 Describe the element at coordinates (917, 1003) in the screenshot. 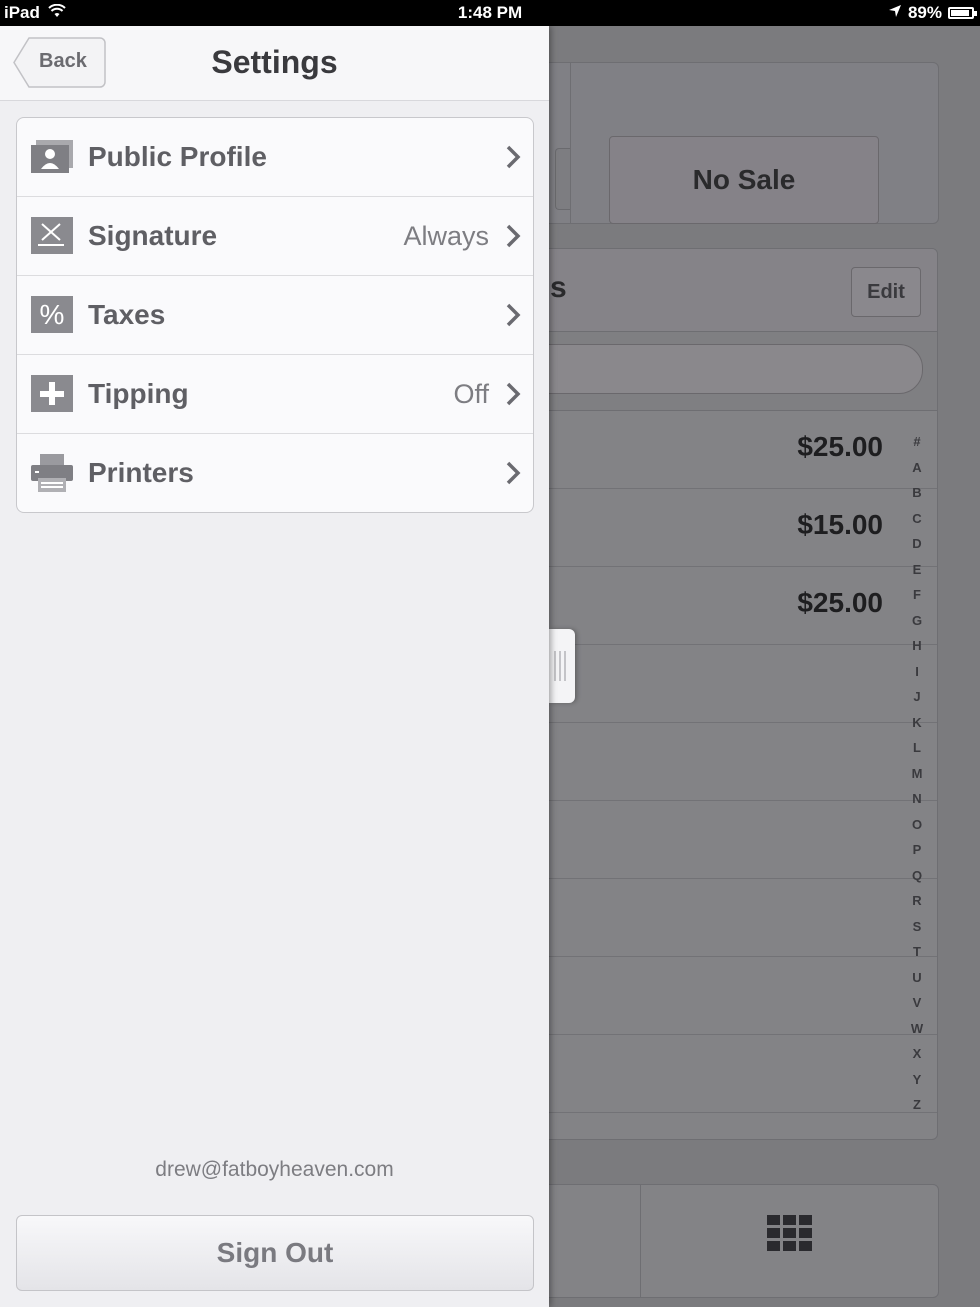

I see `index-letter: V` at that location.